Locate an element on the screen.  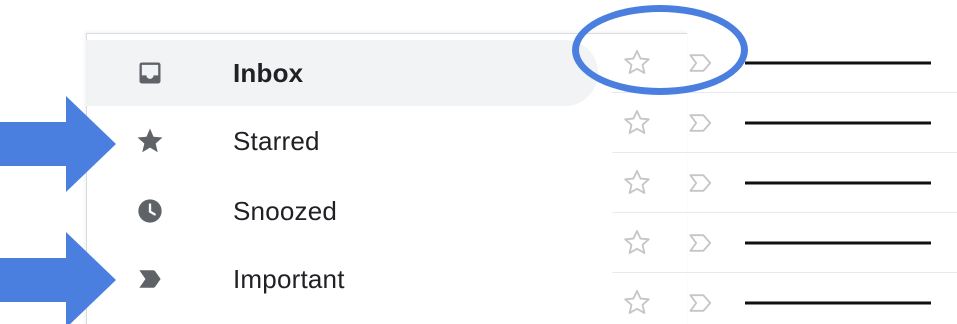
sidebar-item-label: Inbox is located at coordinates (268, 72).